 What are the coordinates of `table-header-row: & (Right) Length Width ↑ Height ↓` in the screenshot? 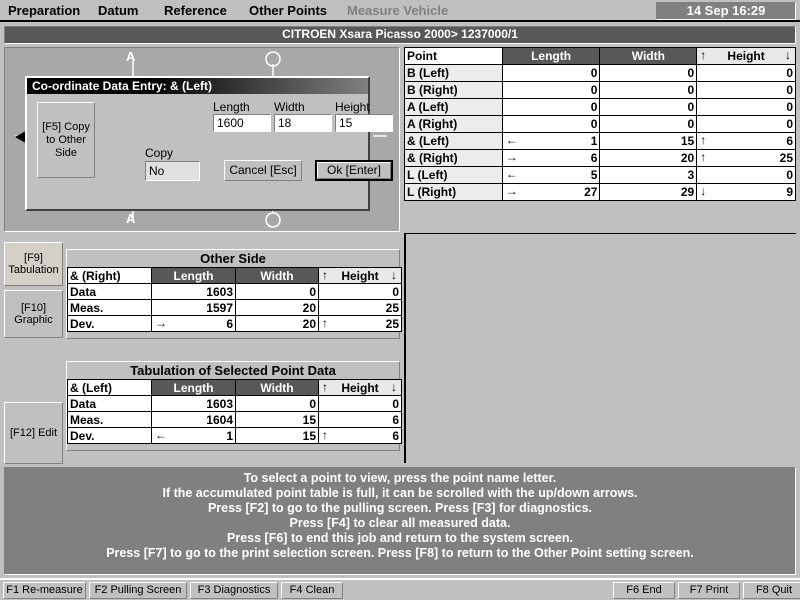 It's located at (234, 275).